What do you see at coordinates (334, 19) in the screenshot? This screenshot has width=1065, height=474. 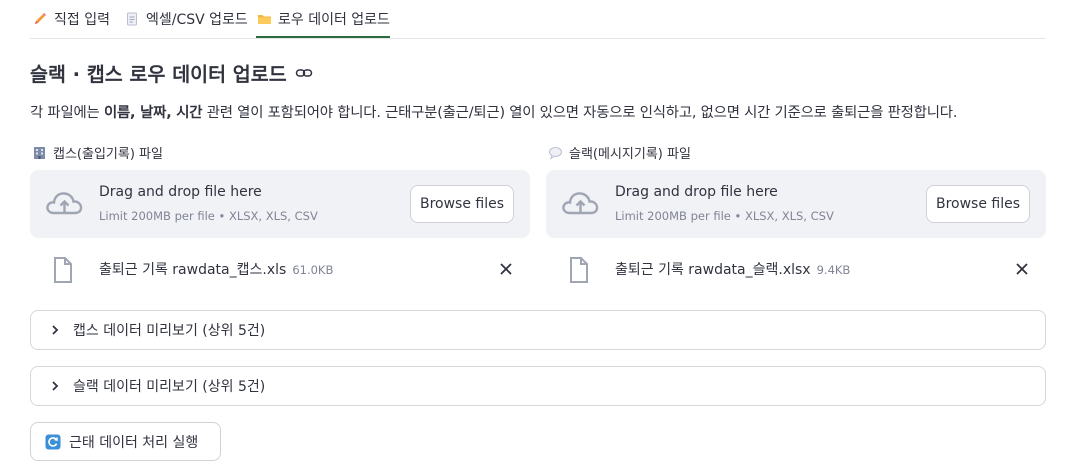 I see `tab-label: 로우 데이터 업로드` at bounding box center [334, 19].